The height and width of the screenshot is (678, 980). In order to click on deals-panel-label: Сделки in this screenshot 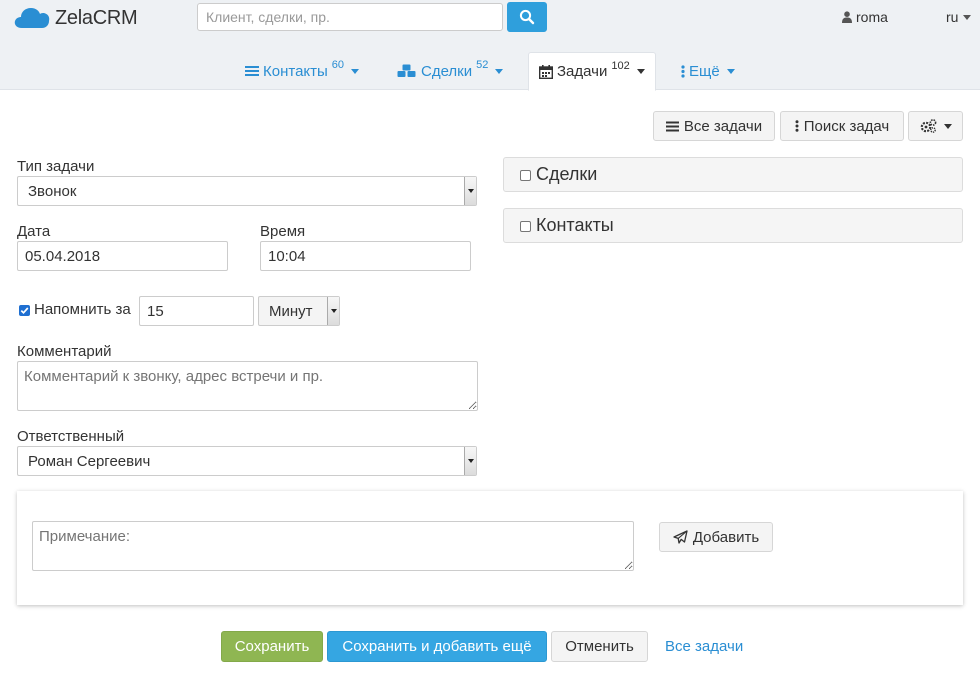, I will do `click(567, 174)`.